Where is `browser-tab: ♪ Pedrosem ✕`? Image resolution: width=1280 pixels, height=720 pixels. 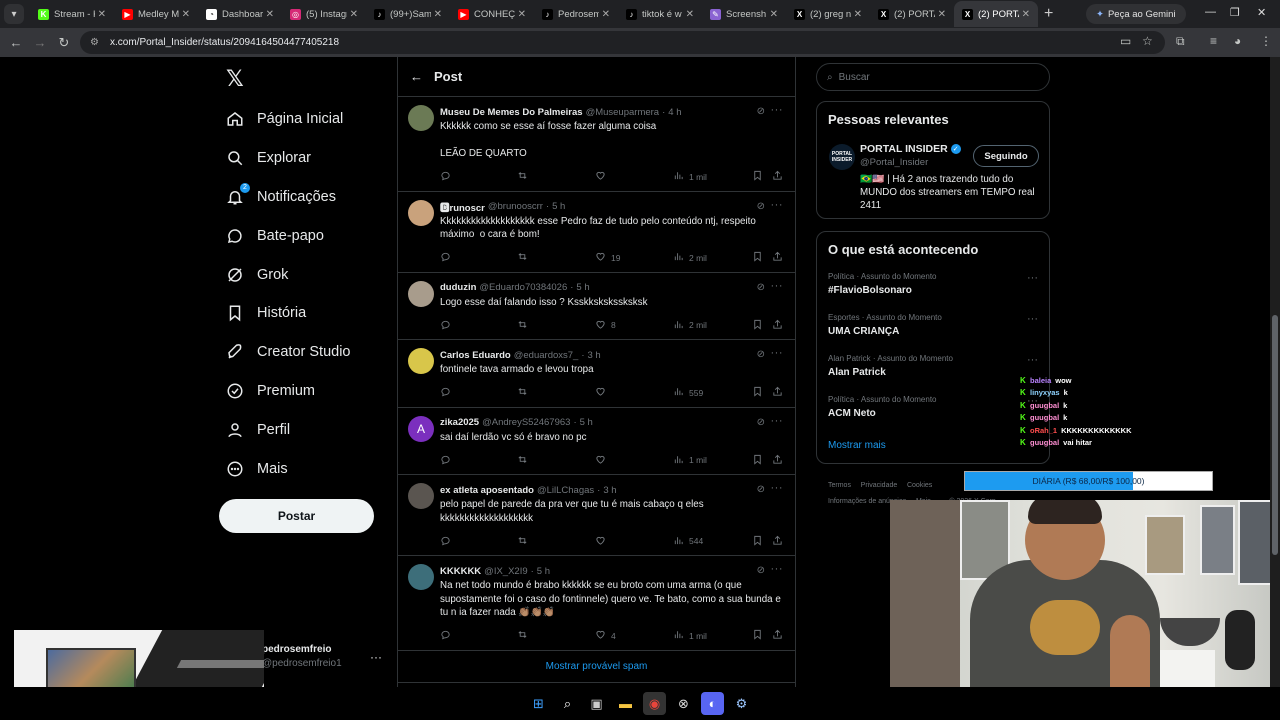 browser-tab: ♪ Pedrosem ✕ is located at coordinates (576, 14).